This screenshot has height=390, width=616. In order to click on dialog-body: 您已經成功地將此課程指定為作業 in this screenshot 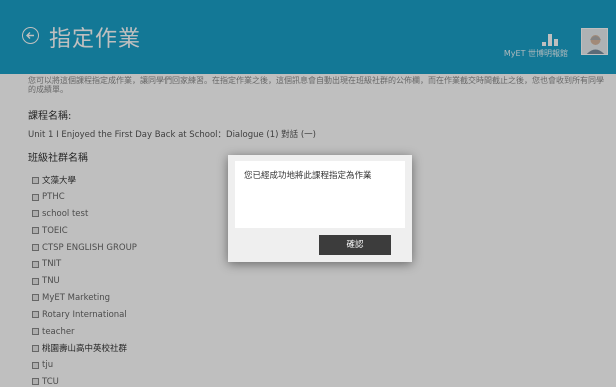, I will do `click(320, 194)`.